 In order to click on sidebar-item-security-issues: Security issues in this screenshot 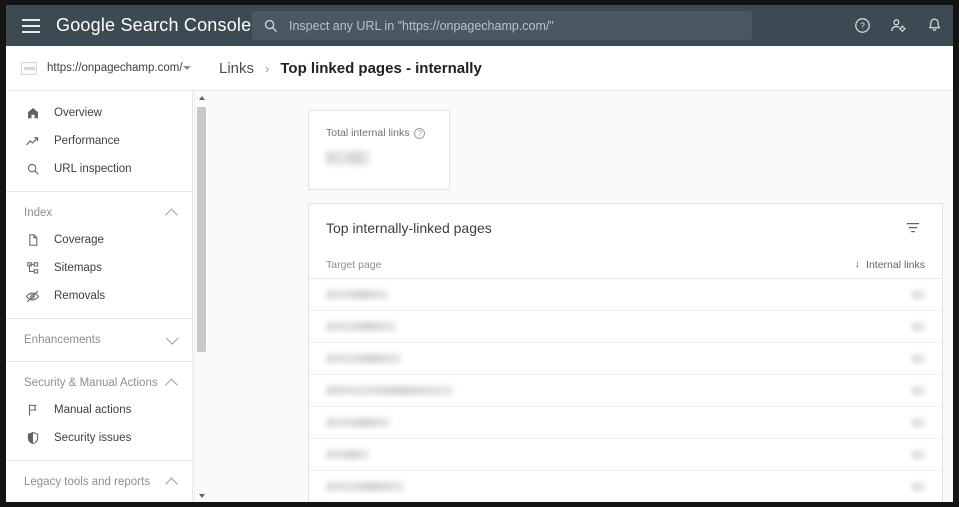, I will do `click(99, 438)`.